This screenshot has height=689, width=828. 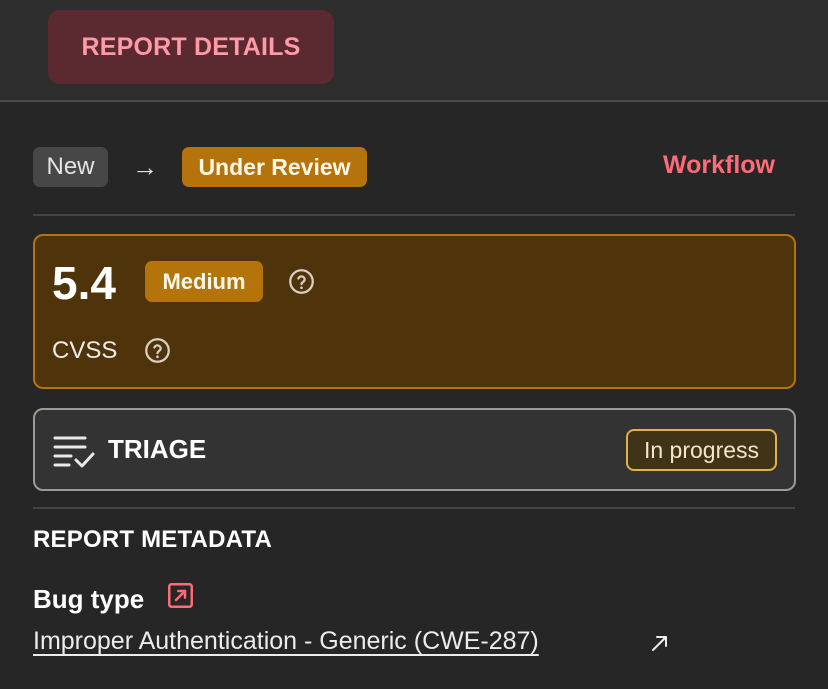 What do you see at coordinates (414, 167) in the screenshot?
I see `status-row: New → Under Review Workflow` at bounding box center [414, 167].